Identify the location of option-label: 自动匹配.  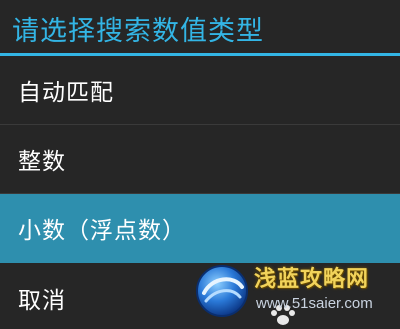
(66, 93).